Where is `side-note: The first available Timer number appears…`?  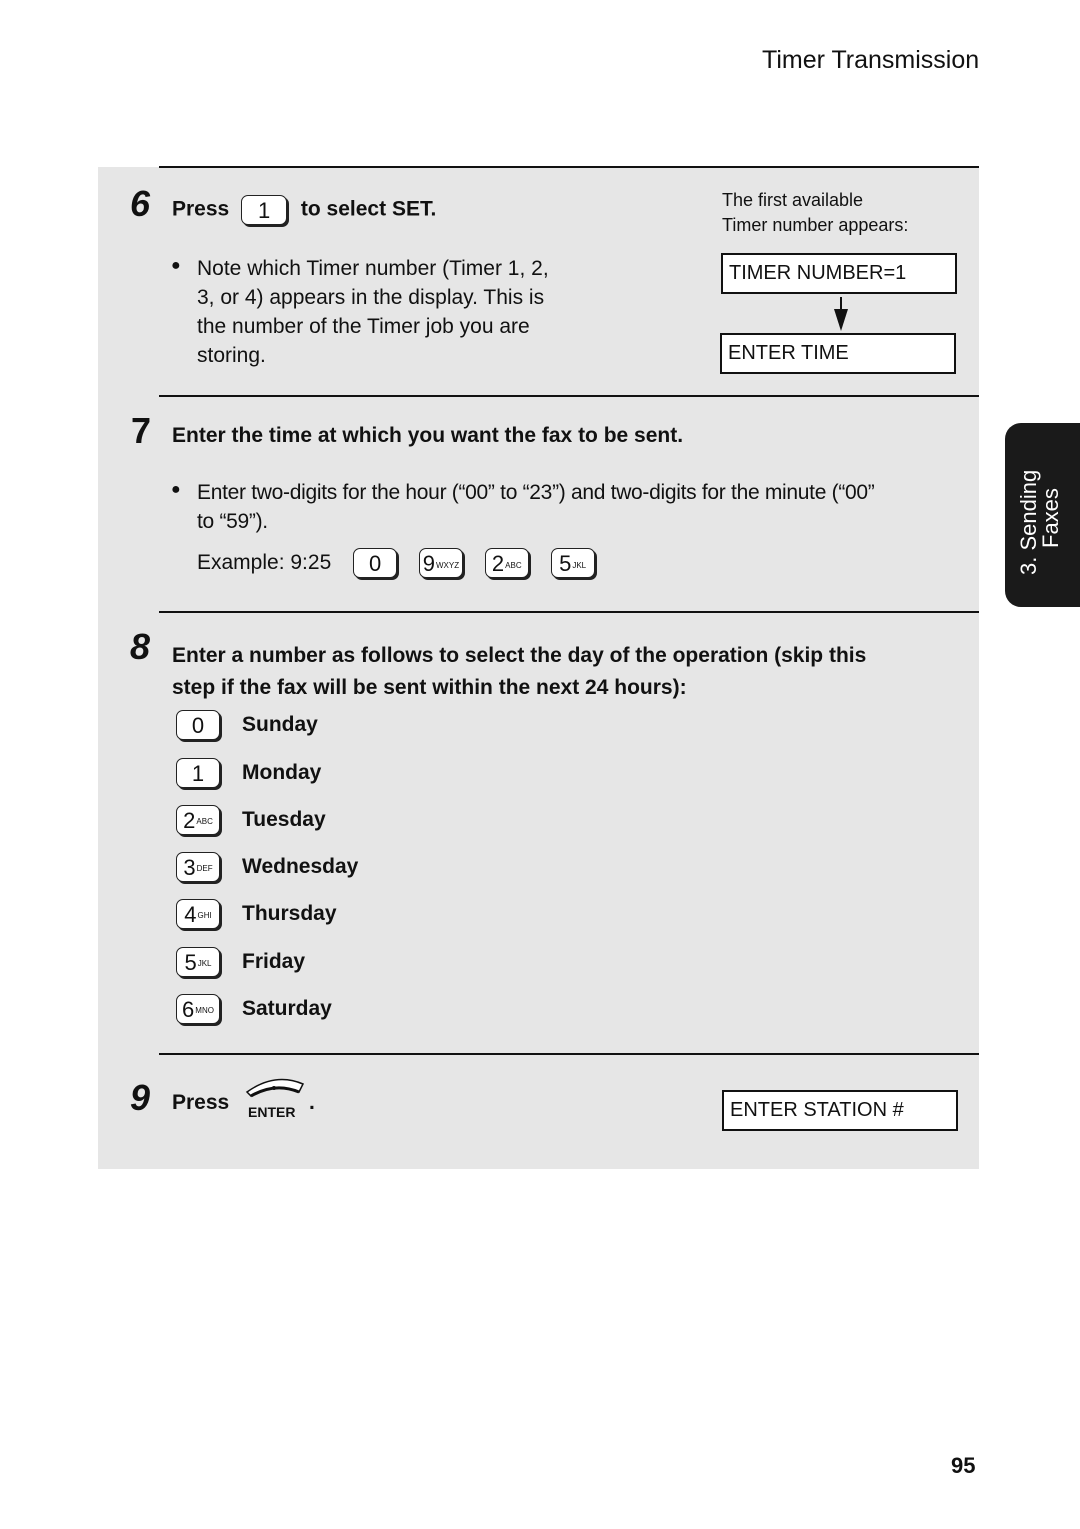
side-note: The first available Timer number appears… is located at coordinates (815, 213).